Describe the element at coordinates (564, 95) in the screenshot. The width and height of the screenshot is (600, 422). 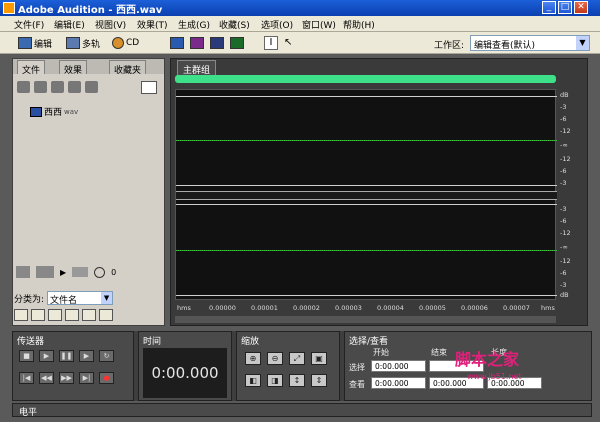
I see `db-label: dB` at that location.